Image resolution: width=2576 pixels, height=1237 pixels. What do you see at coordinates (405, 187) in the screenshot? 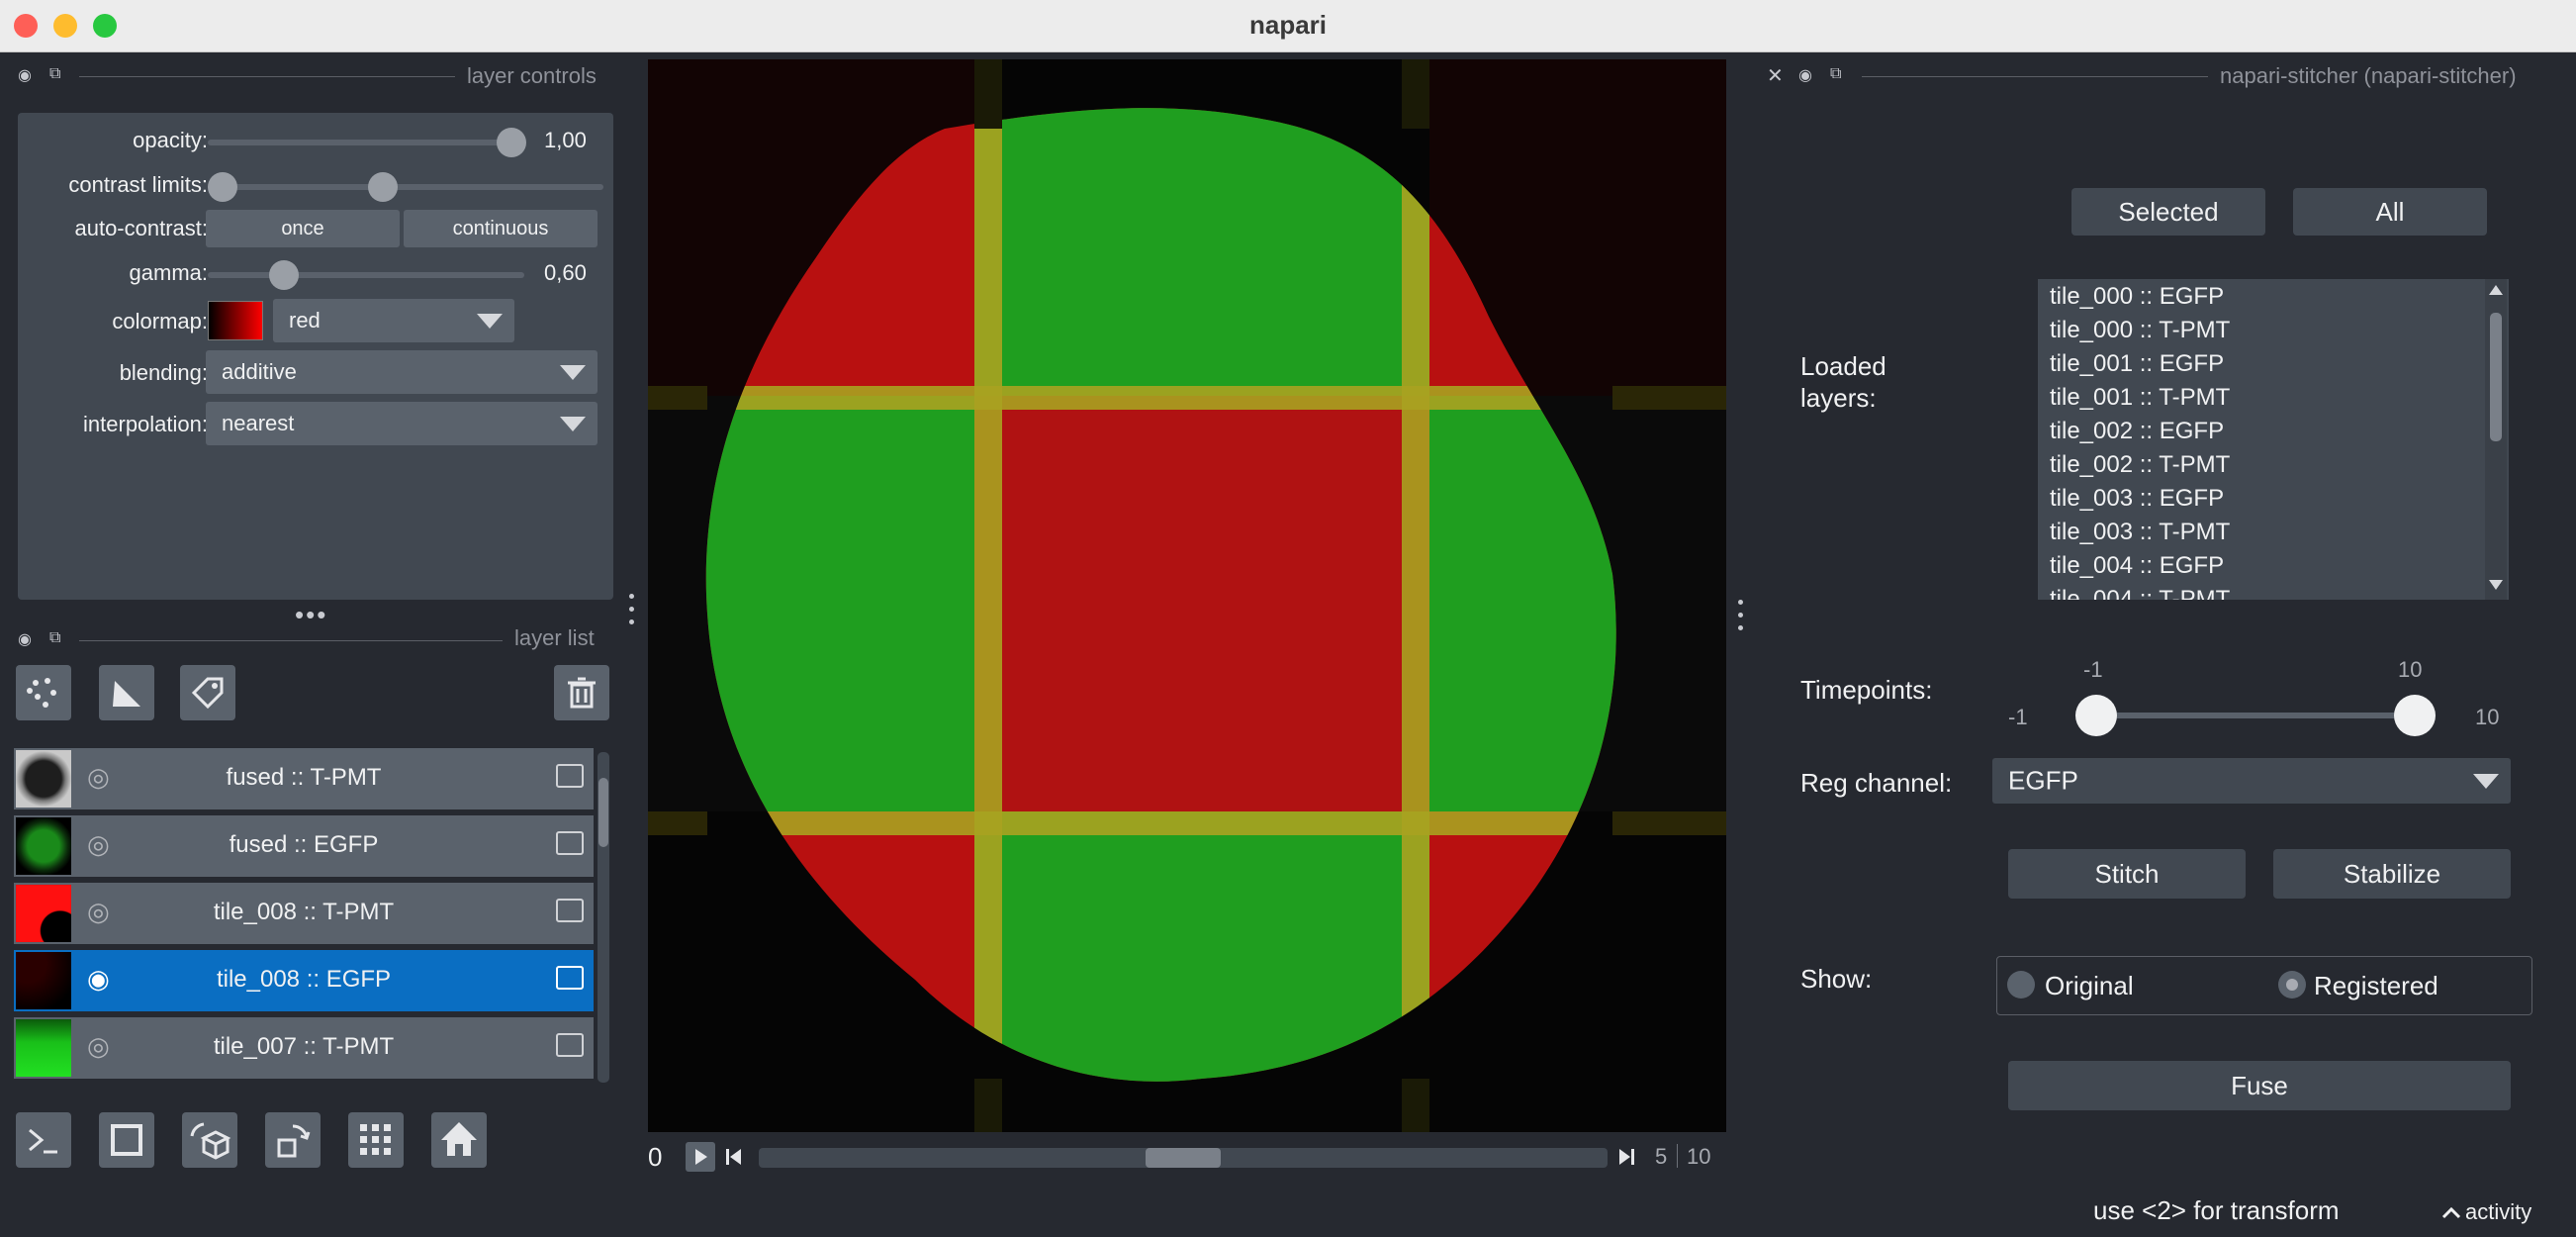
I see `contrast-limits-slider` at bounding box center [405, 187].